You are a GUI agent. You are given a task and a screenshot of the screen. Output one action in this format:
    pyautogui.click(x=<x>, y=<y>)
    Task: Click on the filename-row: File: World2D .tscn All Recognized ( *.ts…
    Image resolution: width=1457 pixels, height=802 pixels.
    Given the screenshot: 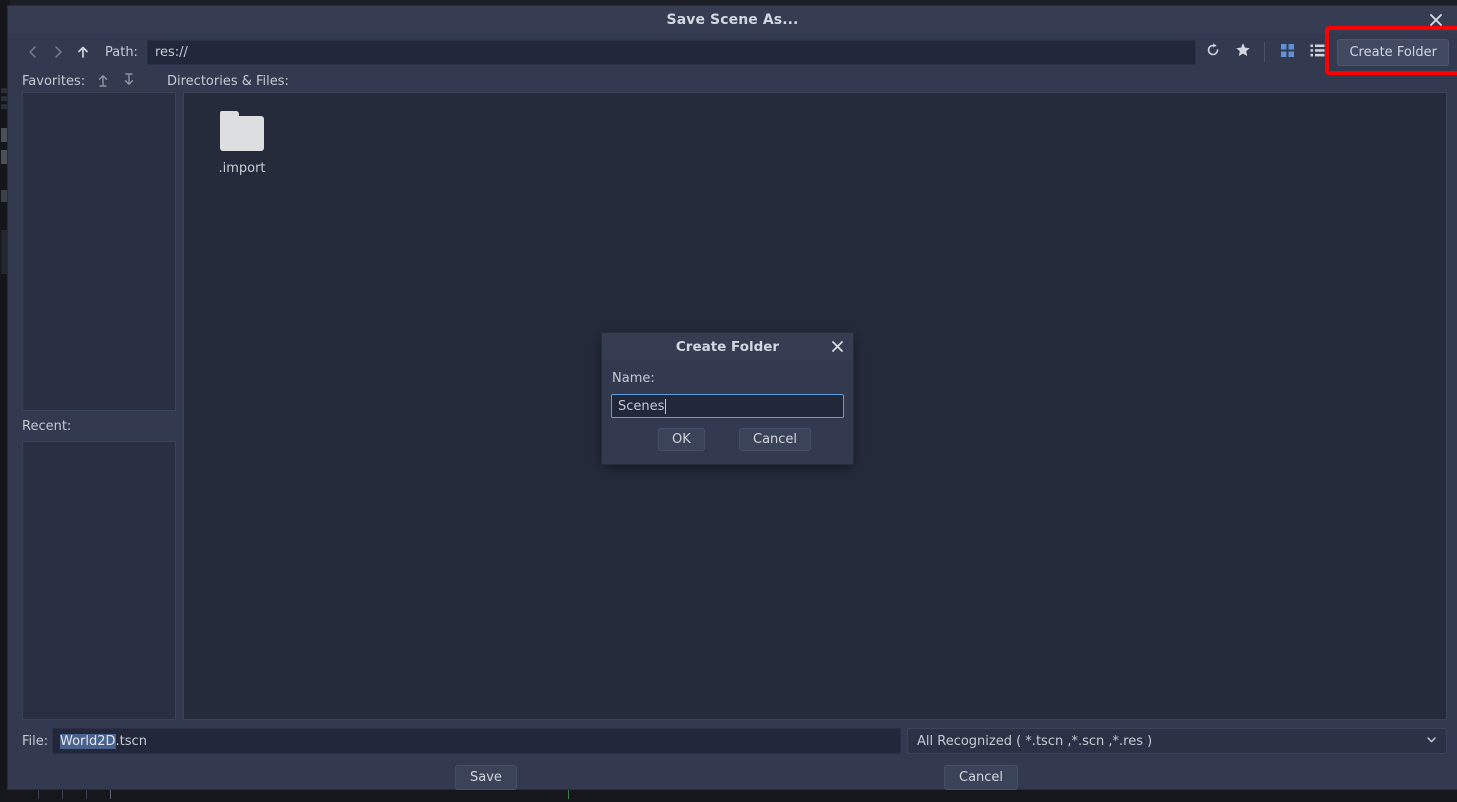 What is the action you would take?
    pyautogui.click(x=732, y=737)
    